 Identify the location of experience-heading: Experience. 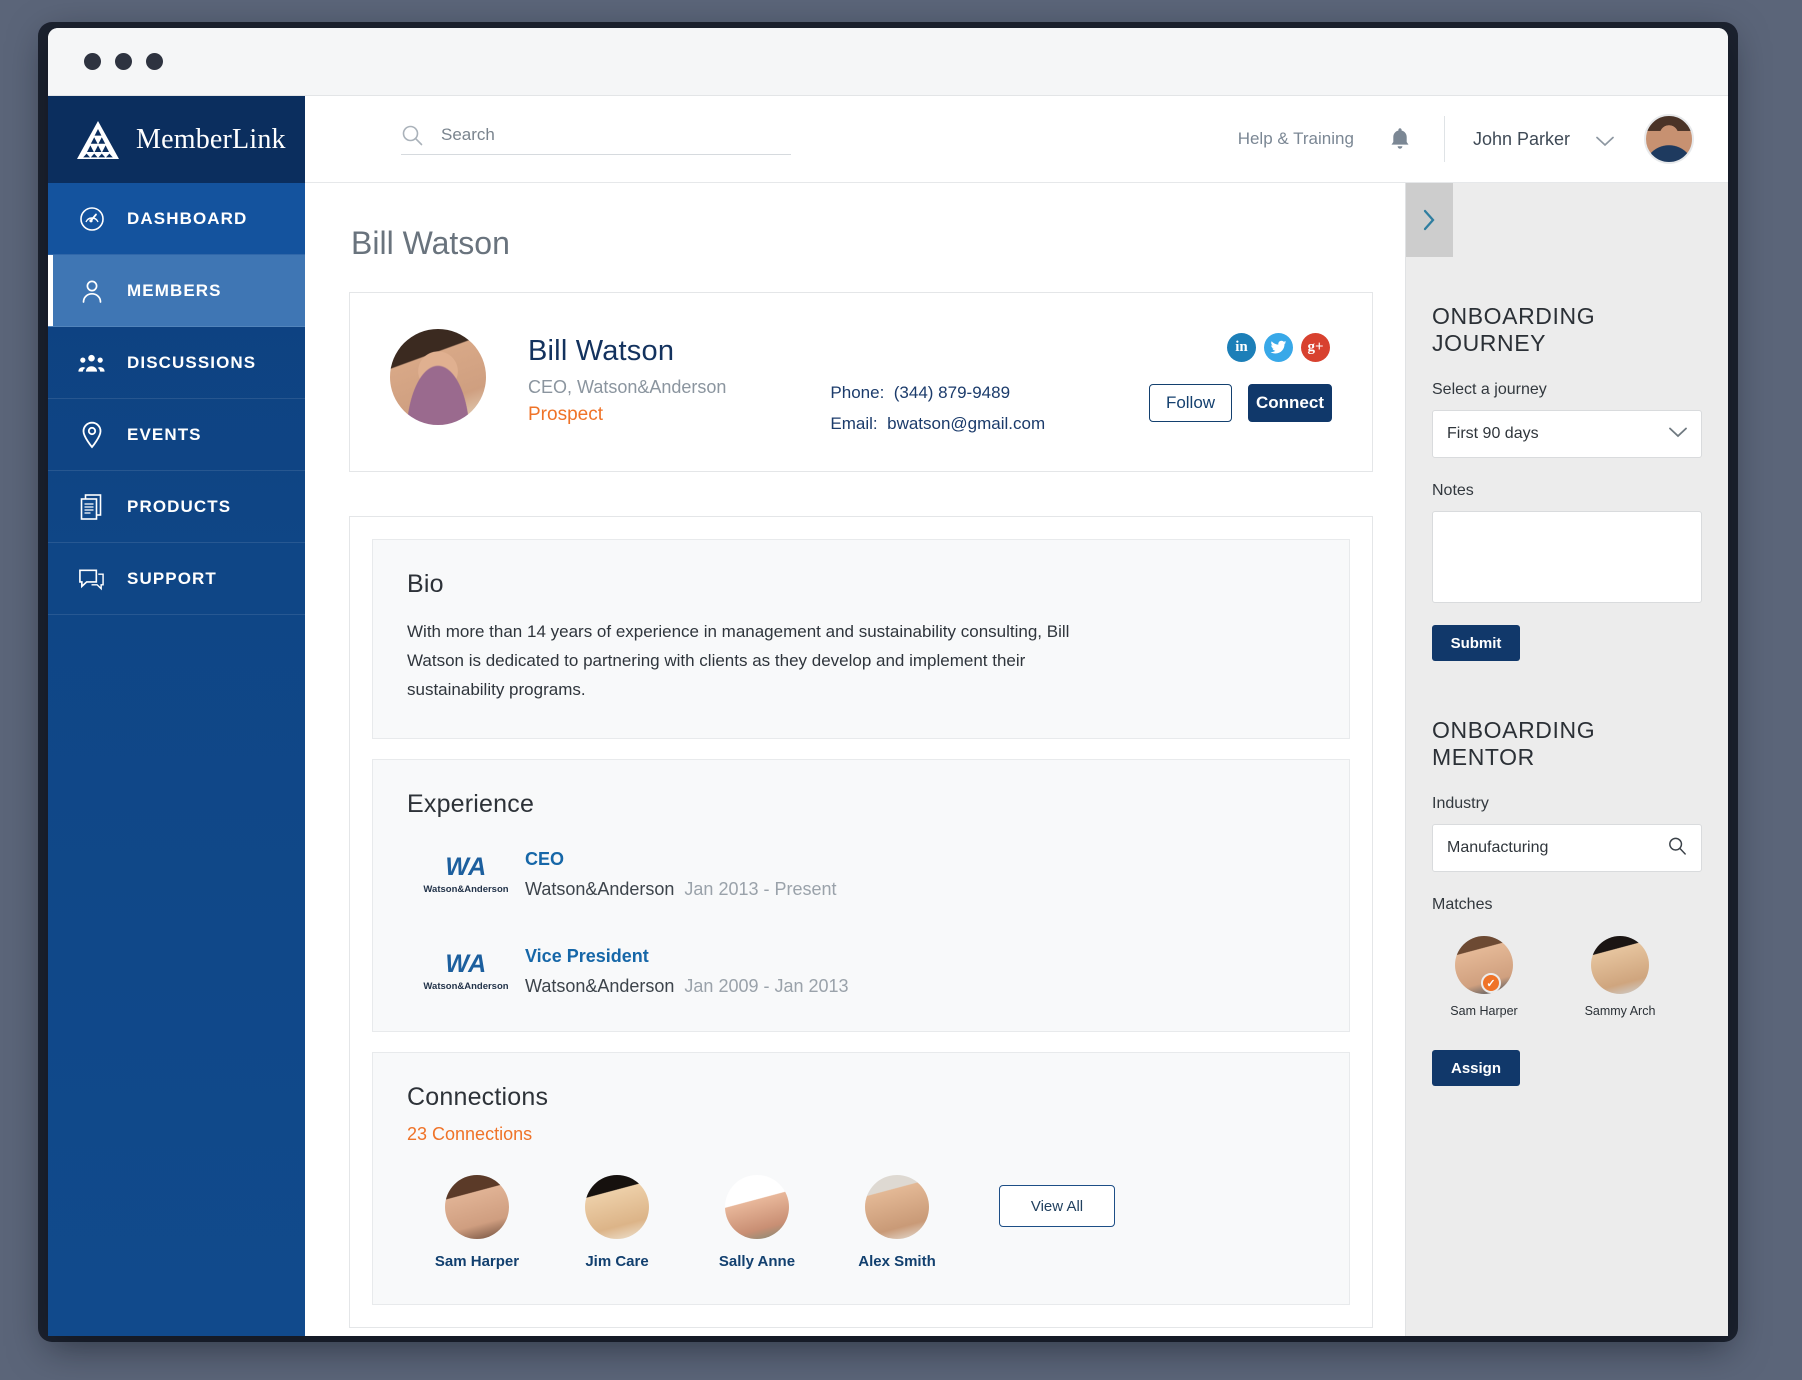
(471, 804).